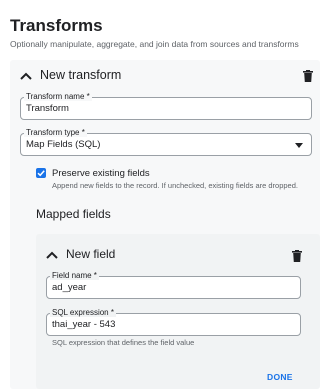 The width and height of the screenshot is (320, 389). Describe the element at coordinates (101, 173) in the screenshot. I see `preserve-fields-label: Preserve existing fields` at that location.